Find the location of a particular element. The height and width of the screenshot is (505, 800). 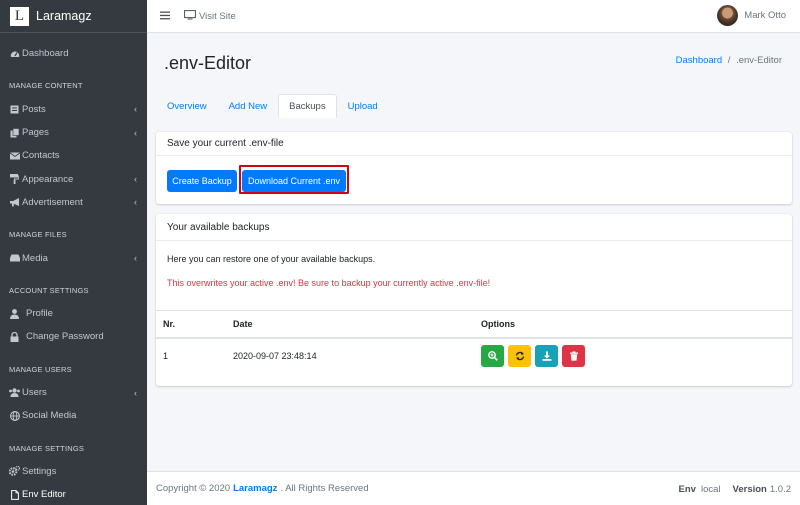

tab-backups: Backups is located at coordinates (307, 106).